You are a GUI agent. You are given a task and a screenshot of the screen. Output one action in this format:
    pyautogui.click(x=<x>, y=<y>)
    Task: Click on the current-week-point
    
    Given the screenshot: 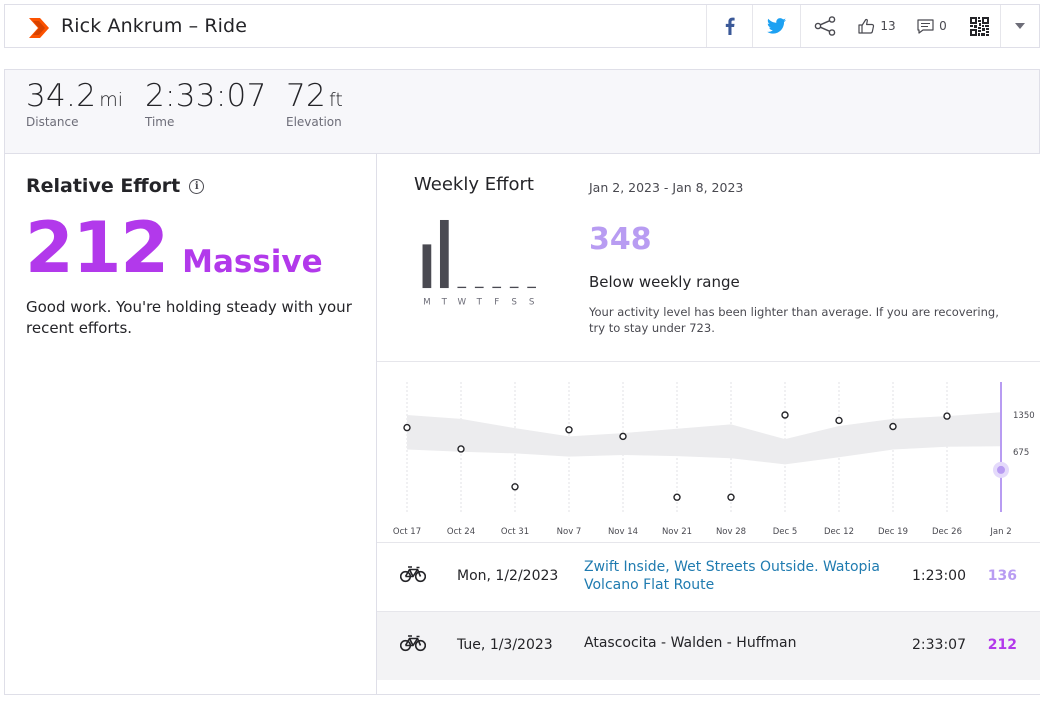 What is the action you would take?
    pyautogui.click(x=1001, y=469)
    